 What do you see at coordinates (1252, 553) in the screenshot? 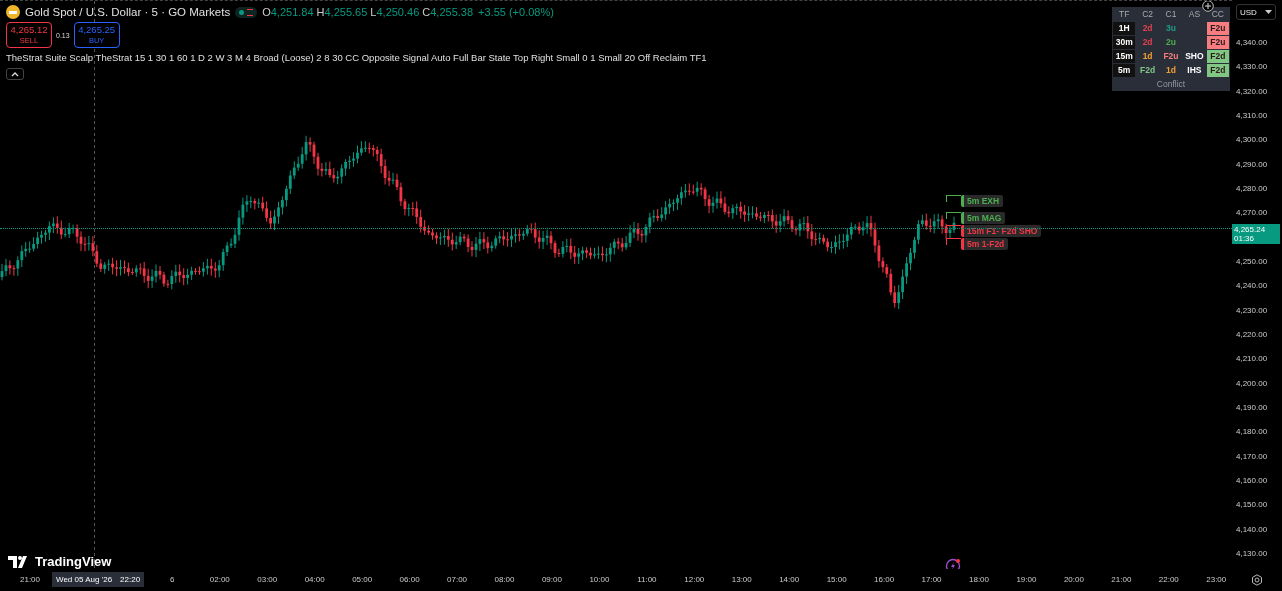
I see `price-label: 4,130.00` at bounding box center [1252, 553].